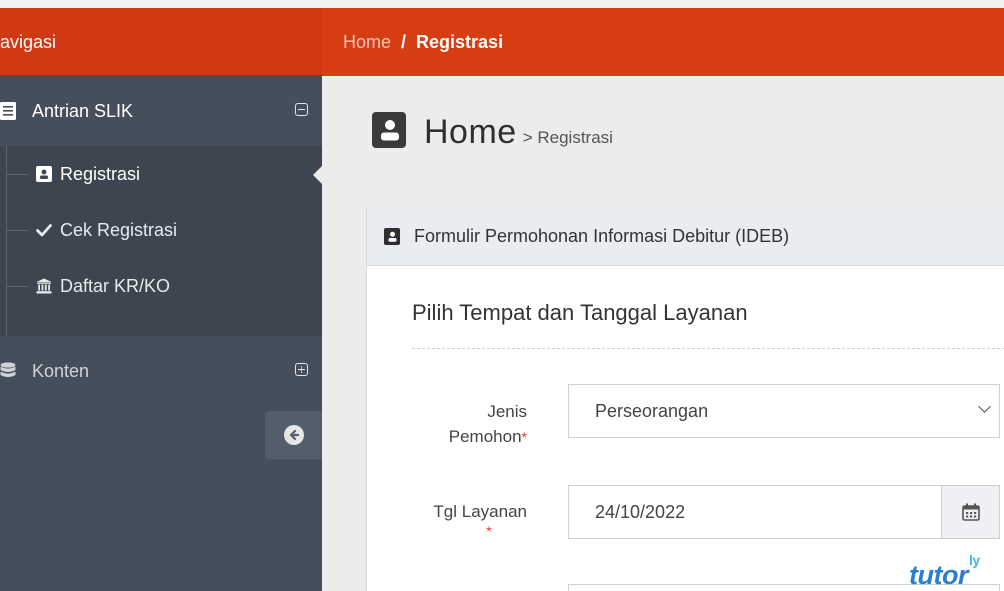  I want to click on watermark-text: tutor, so click(938, 575).